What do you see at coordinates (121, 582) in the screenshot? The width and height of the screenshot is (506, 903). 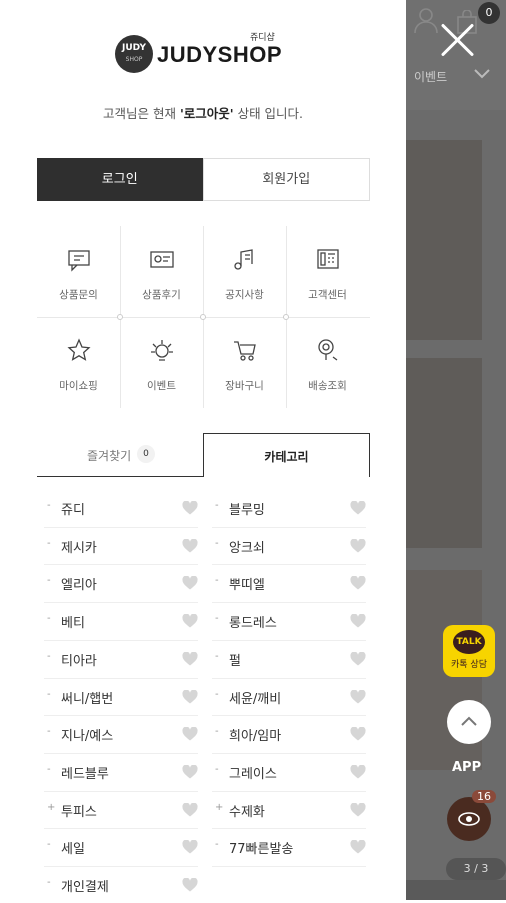 I see `category-item: - 엘리아` at bounding box center [121, 582].